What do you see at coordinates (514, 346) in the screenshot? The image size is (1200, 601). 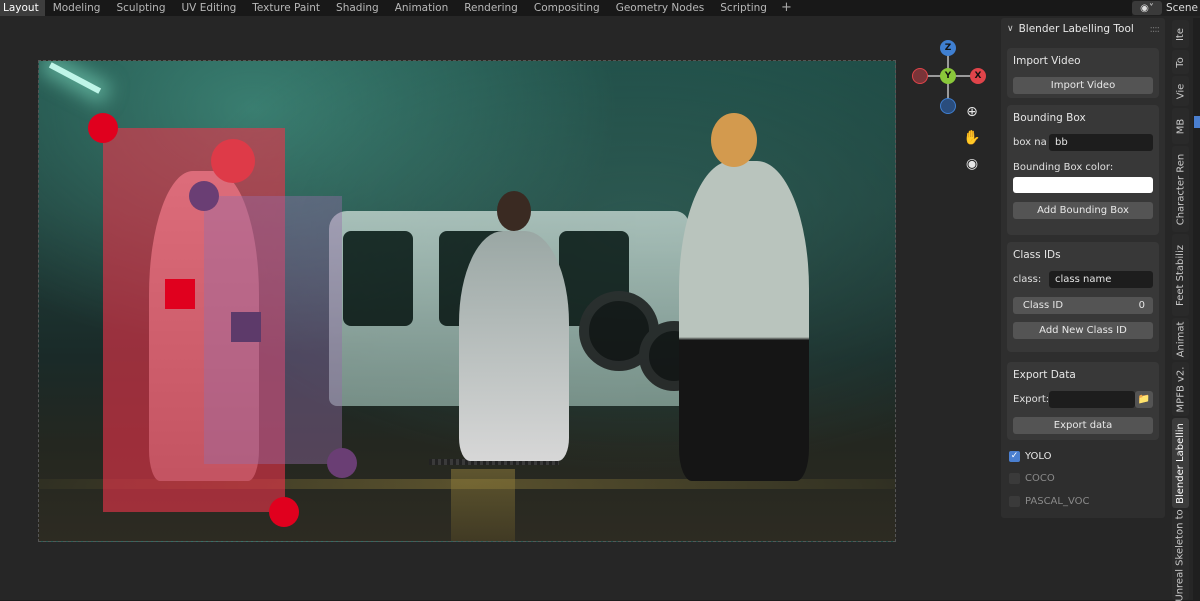 I see `dancer-middle` at bounding box center [514, 346].